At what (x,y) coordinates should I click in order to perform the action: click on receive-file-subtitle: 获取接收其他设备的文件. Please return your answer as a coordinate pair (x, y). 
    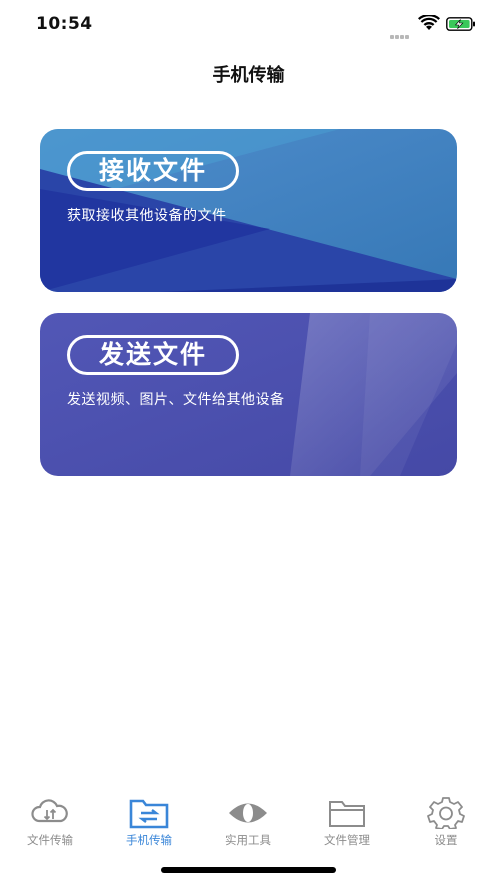
    Looking at the image, I should click on (147, 216).